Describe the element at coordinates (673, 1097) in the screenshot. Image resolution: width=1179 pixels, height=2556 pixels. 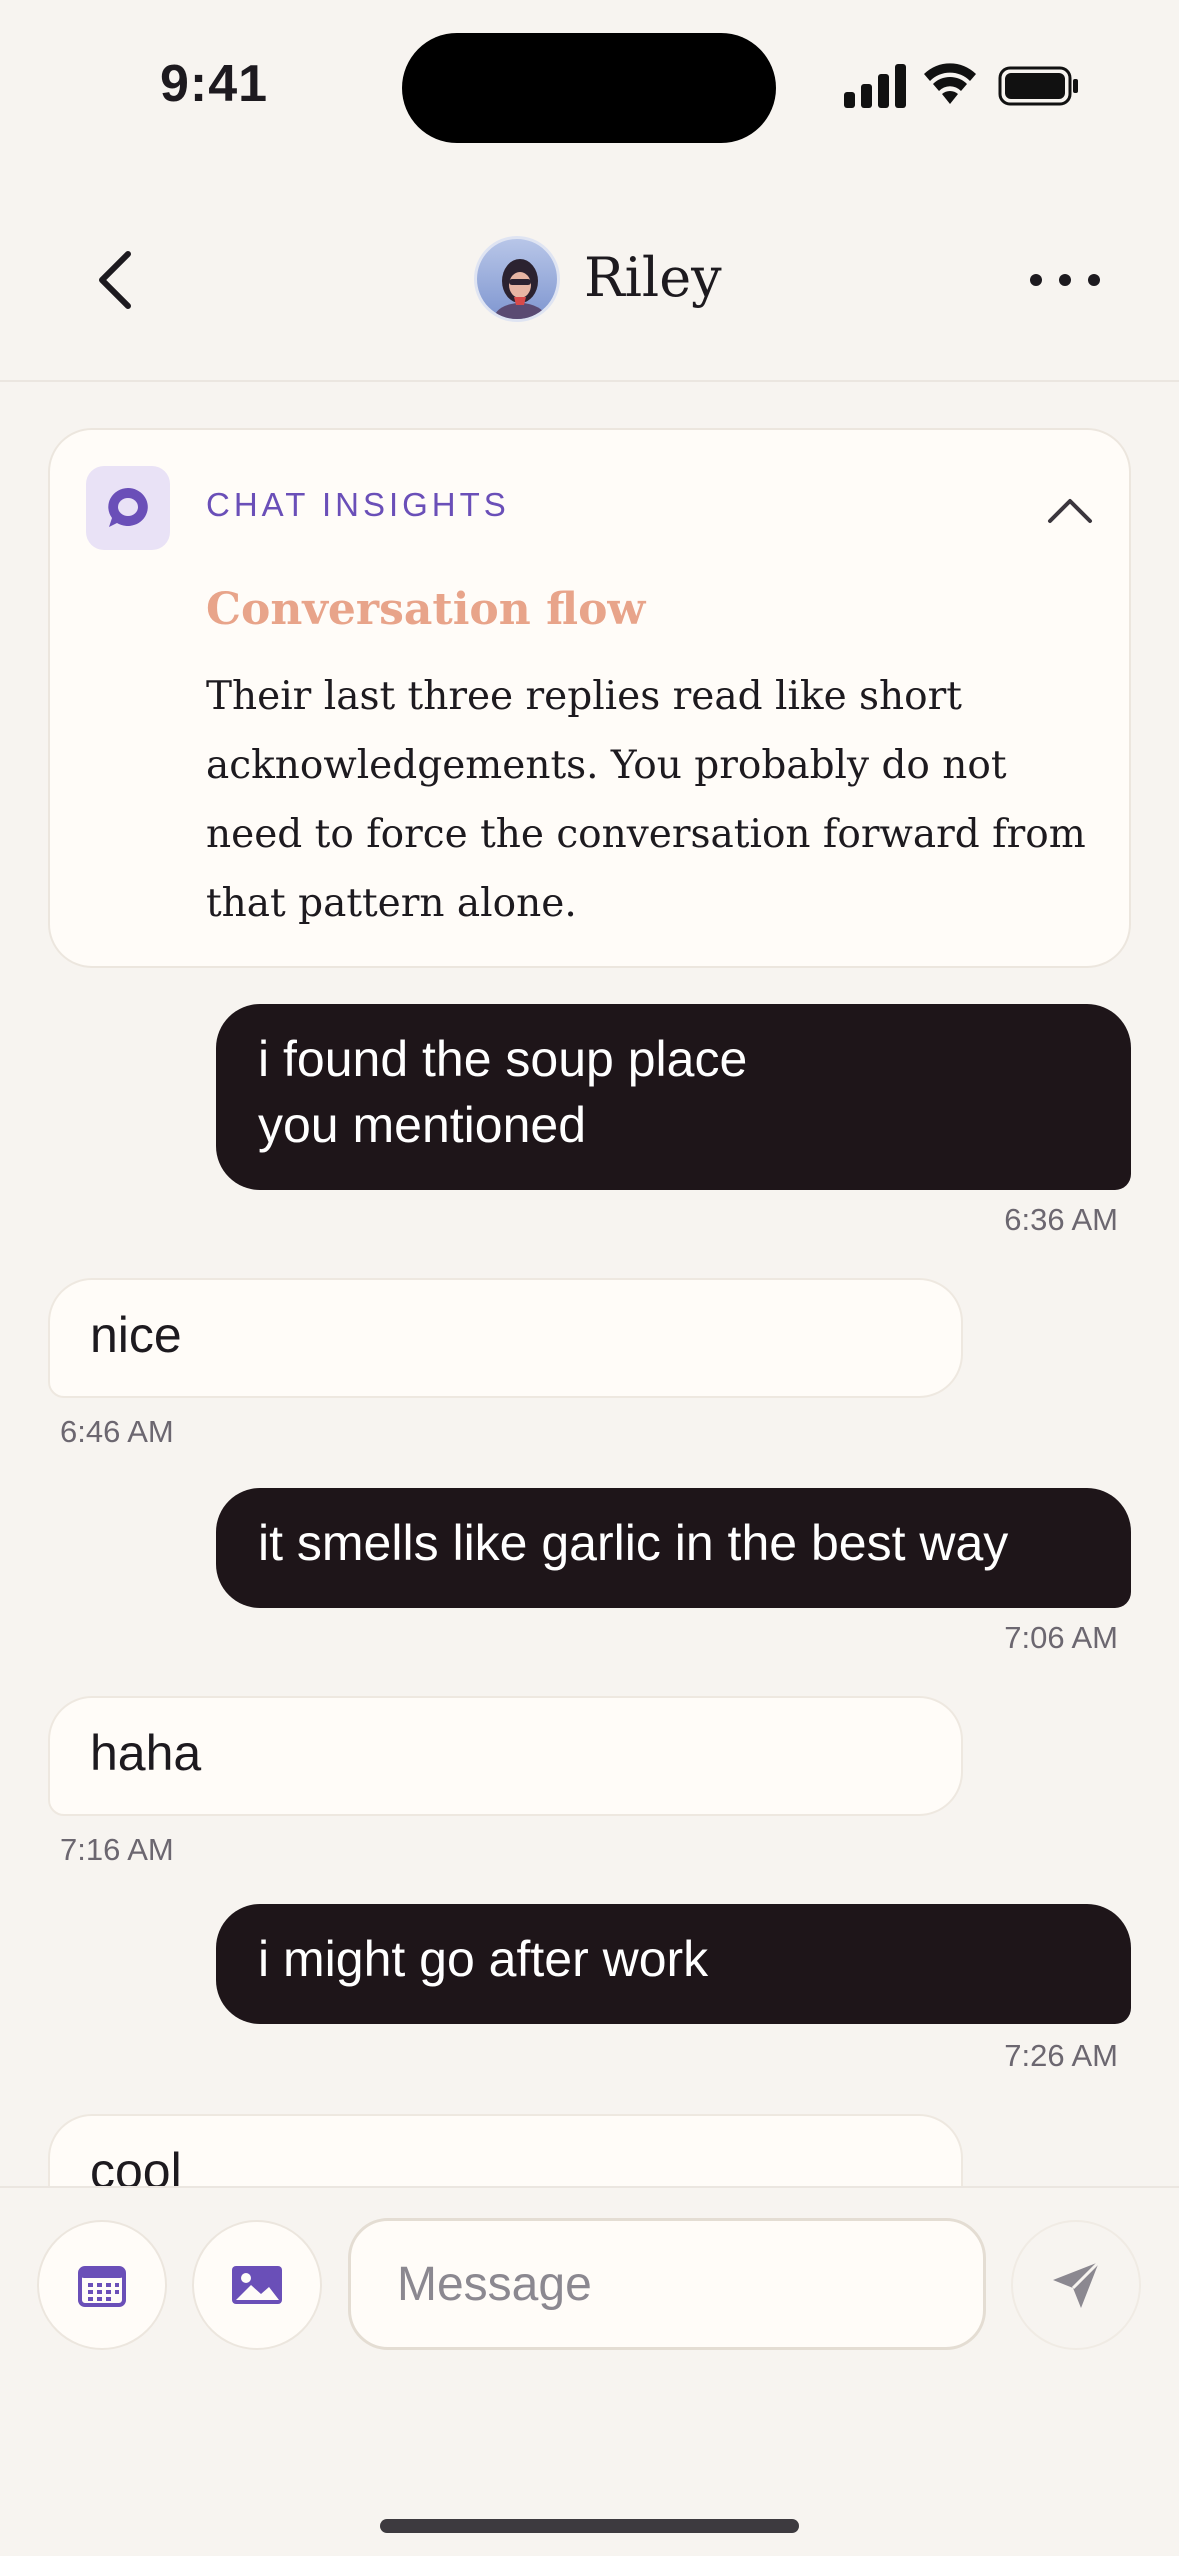
I see `message-bubble-sent: i found the soup place you mentioned` at that location.